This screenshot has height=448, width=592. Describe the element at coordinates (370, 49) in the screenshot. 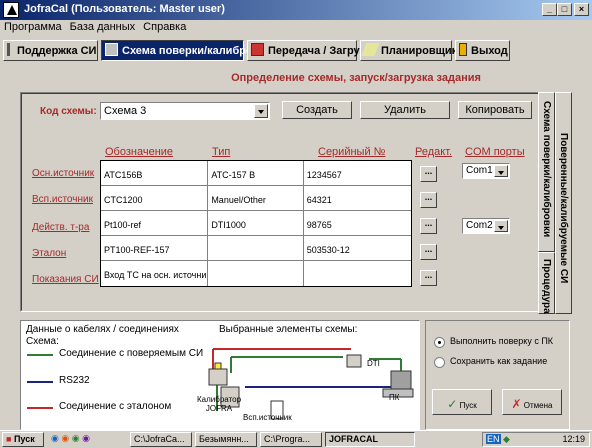

I see `scheduler-icon` at that location.